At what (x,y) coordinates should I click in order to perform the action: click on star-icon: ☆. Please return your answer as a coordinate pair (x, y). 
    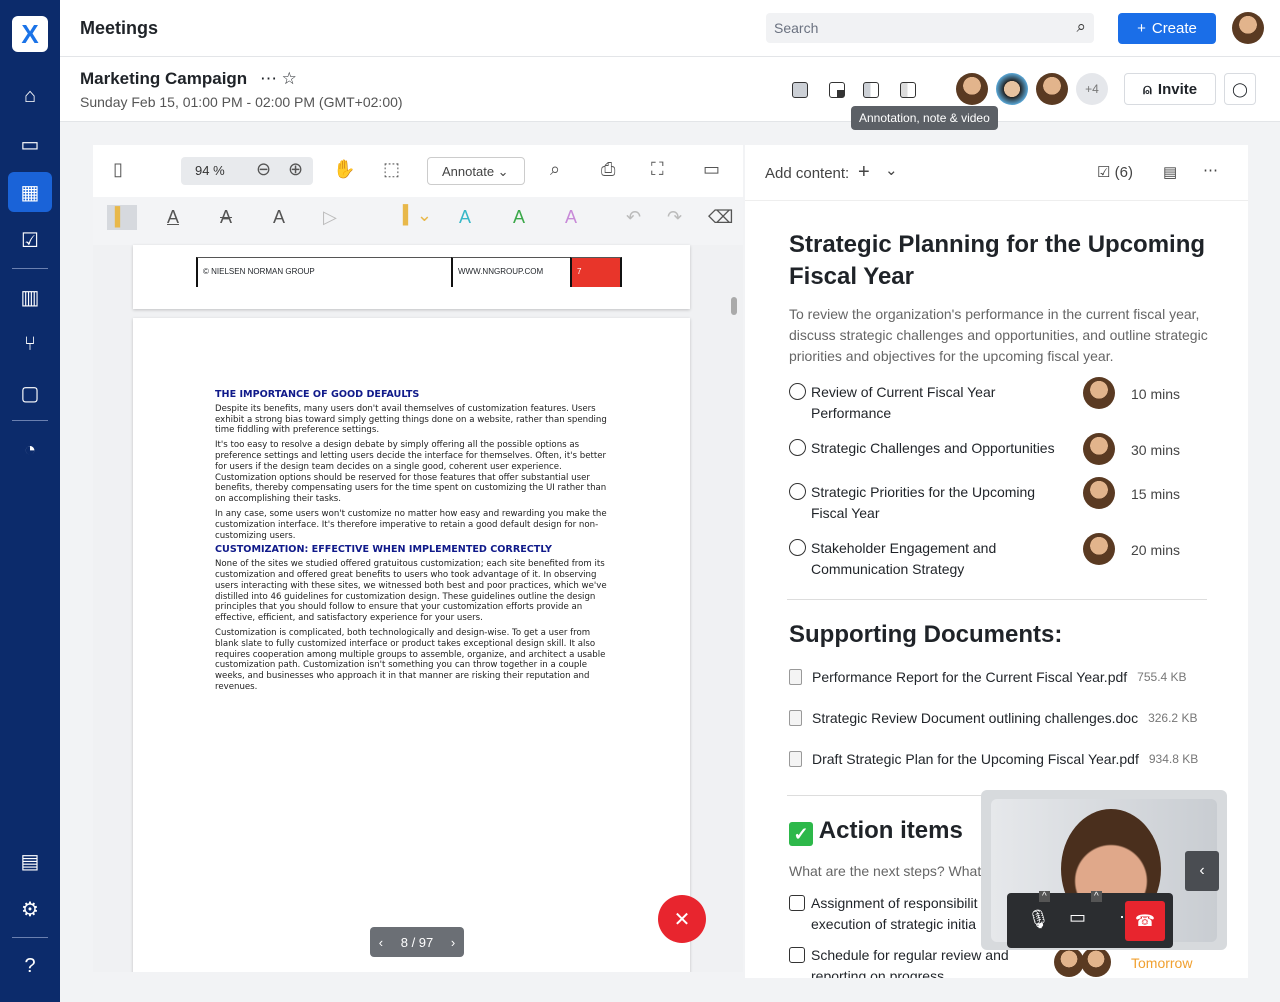
    Looking at the image, I should click on (289, 78).